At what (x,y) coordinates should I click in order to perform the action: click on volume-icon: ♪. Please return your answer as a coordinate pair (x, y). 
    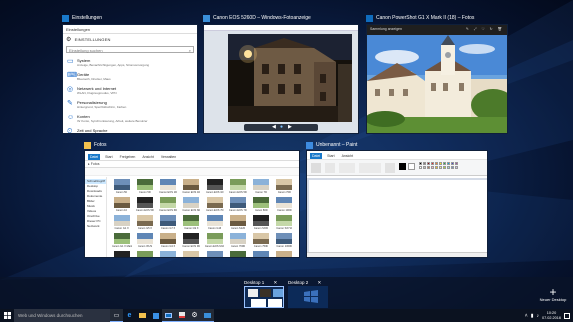
    Looking at the image, I should click on (537, 316).